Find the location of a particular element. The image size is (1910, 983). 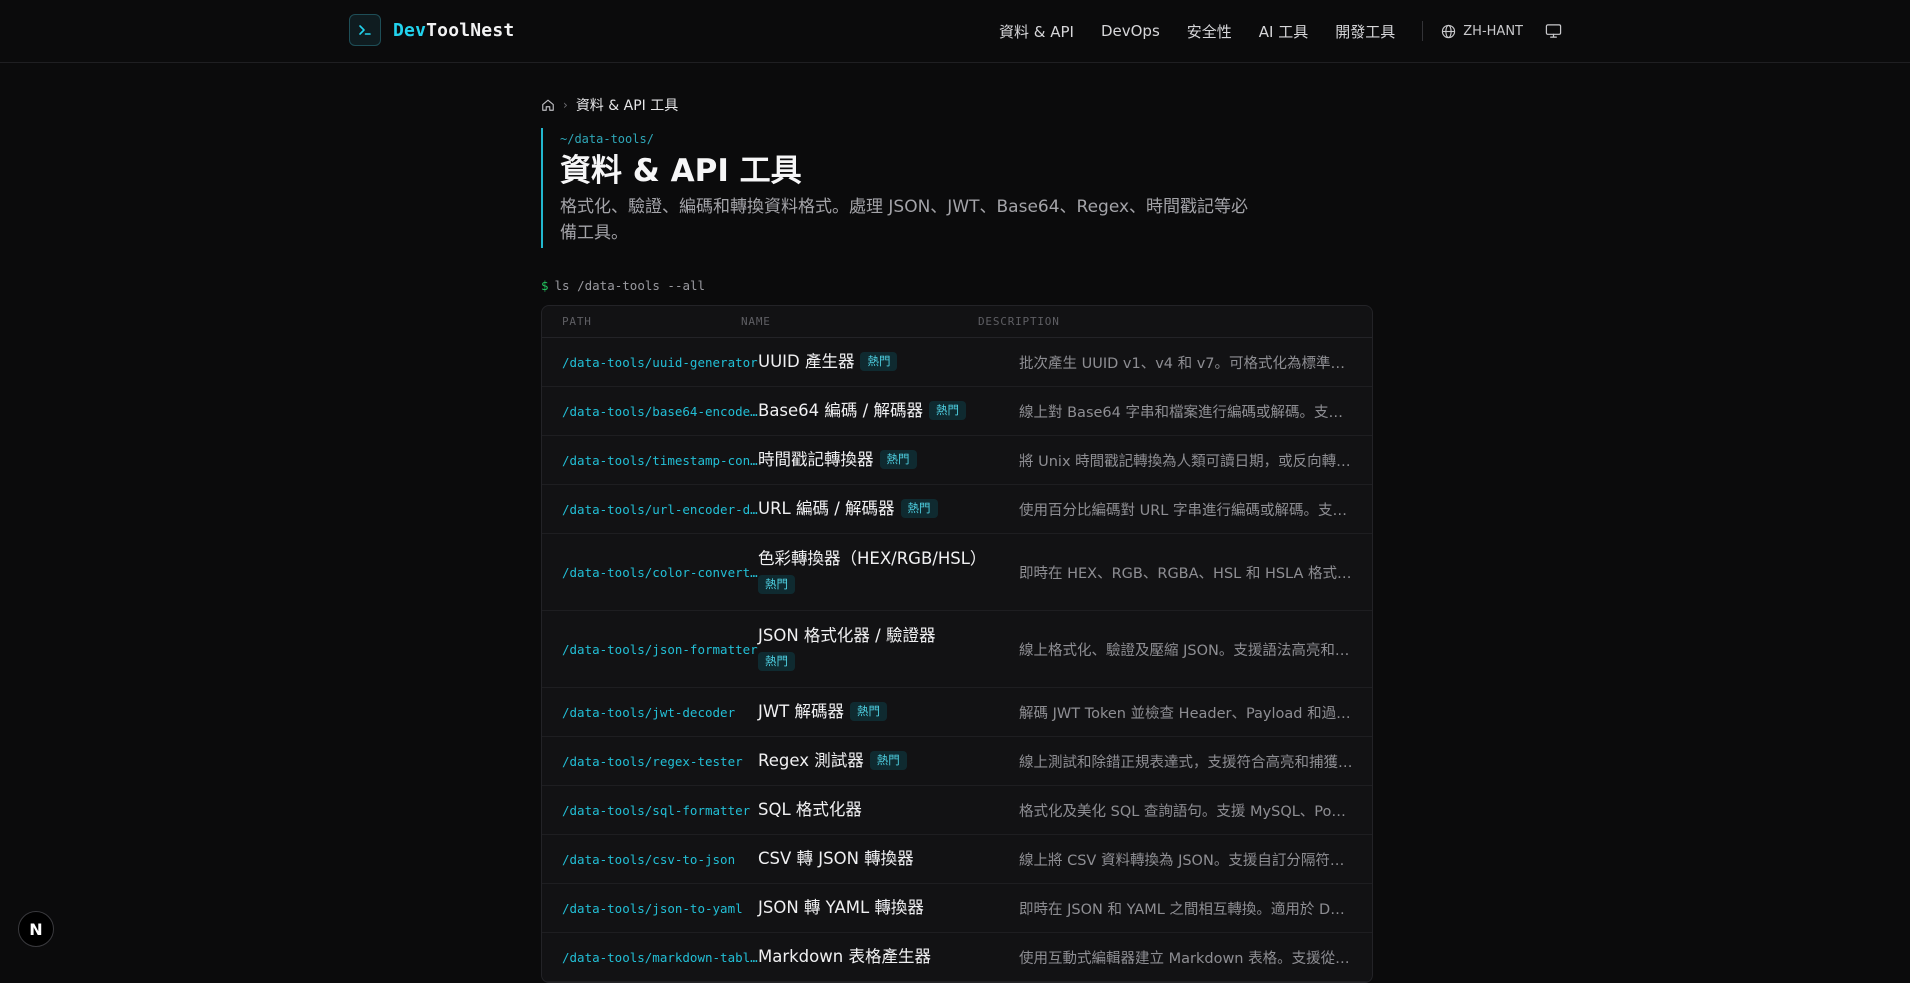

theme-toggle is located at coordinates (1553, 31).